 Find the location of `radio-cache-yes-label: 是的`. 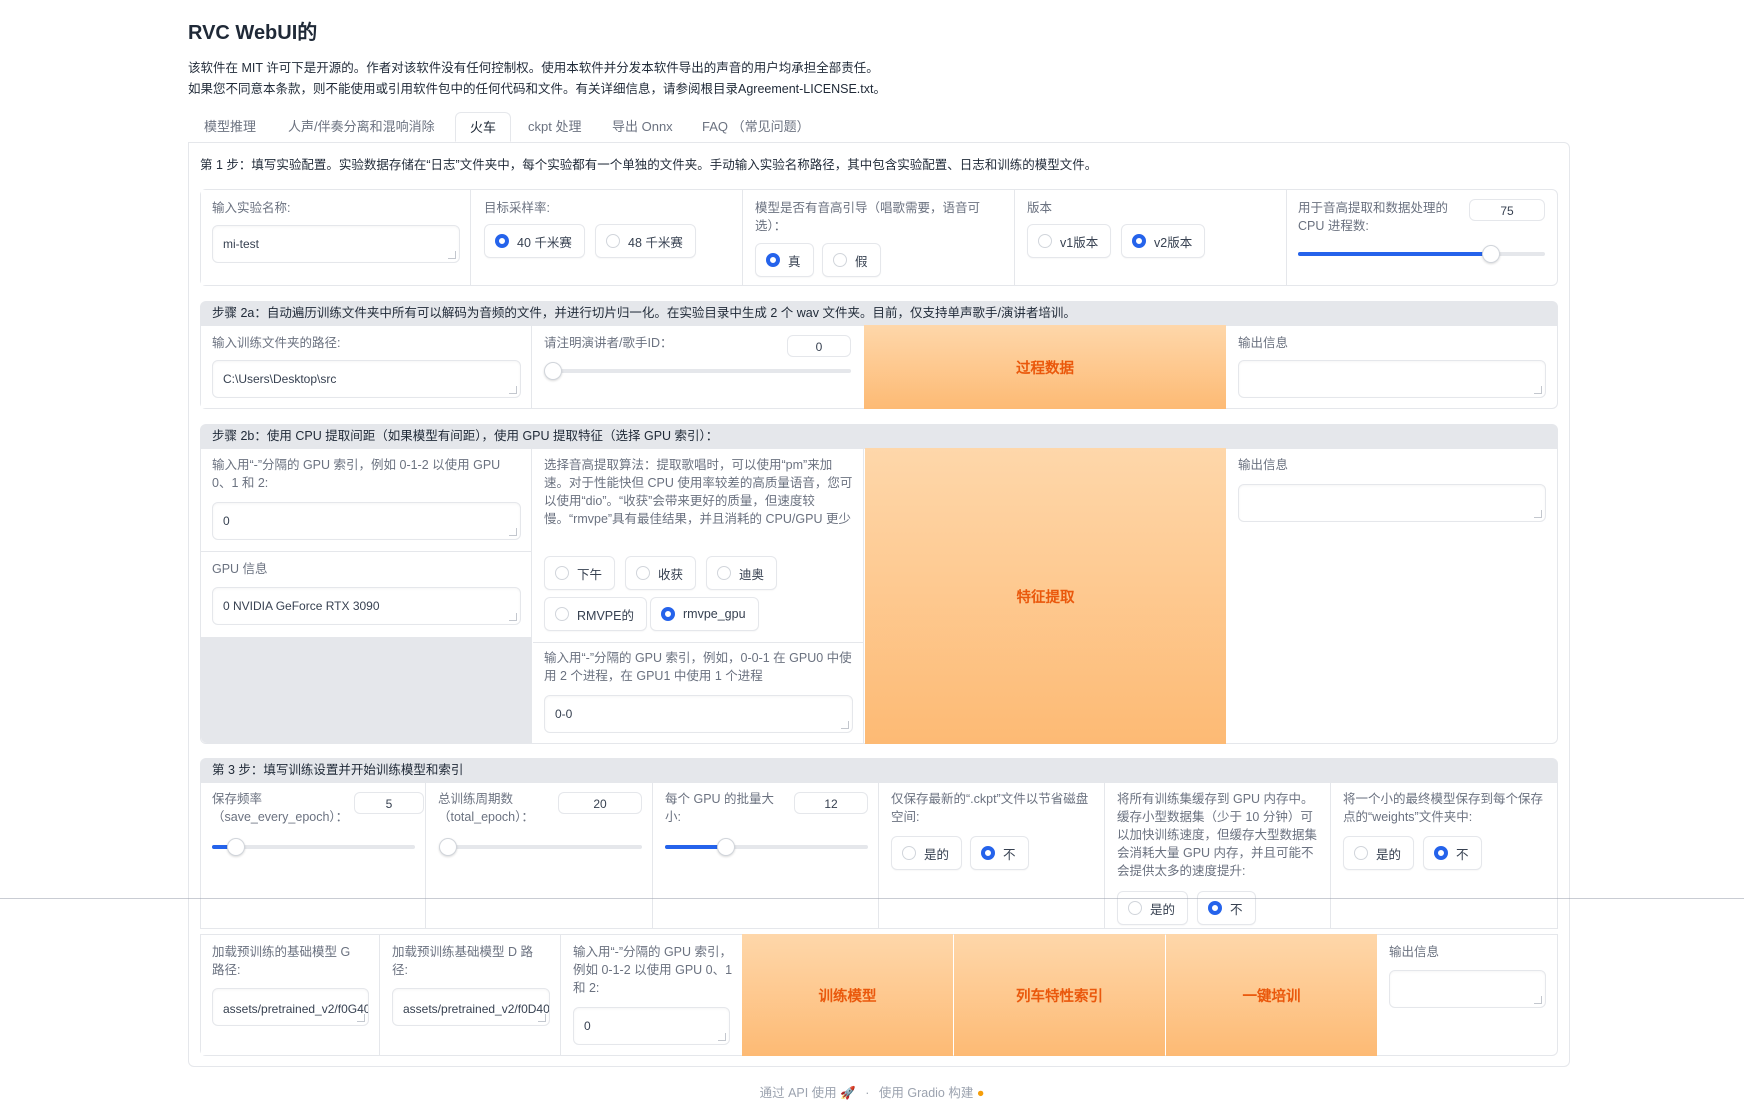

radio-cache-yes-label: 是的 is located at coordinates (1163, 909).